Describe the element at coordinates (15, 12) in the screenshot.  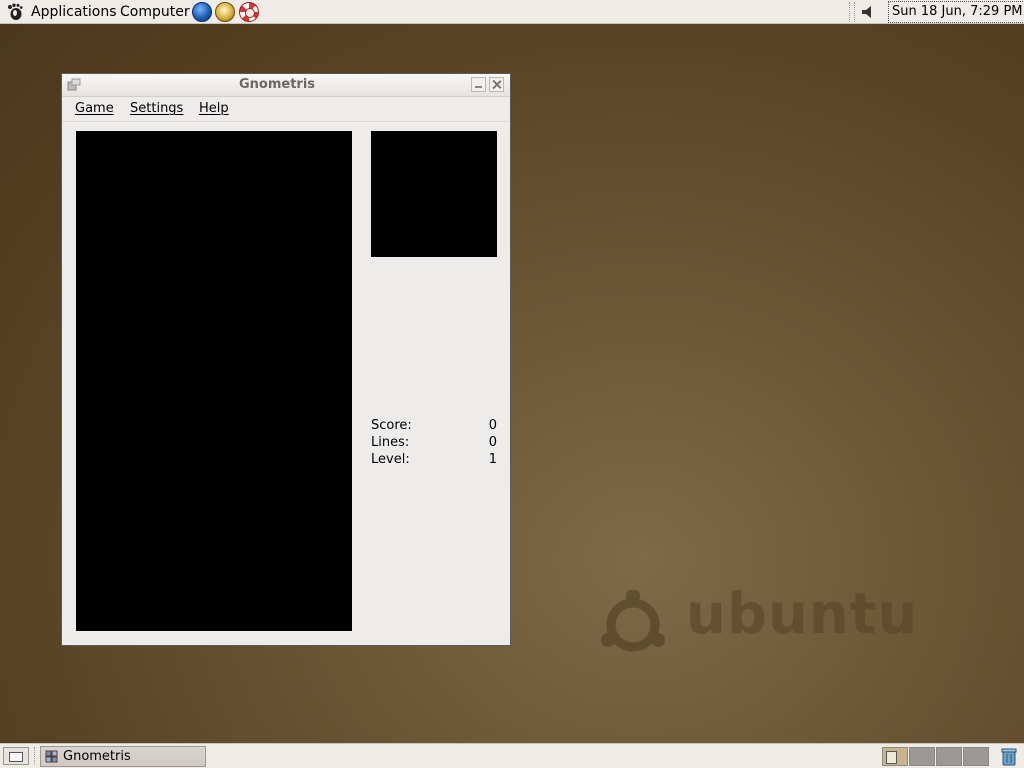
I see `gnome-foot-icon` at that location.